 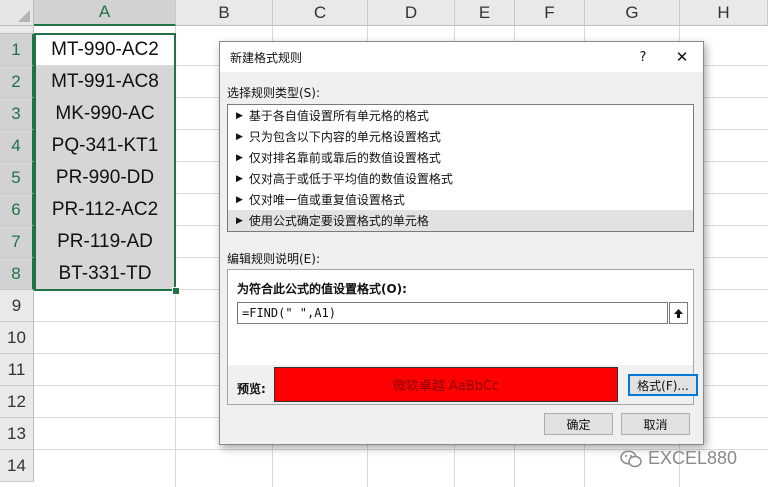 I want to click on arrow-up-icon, so click(x=678, y=313).